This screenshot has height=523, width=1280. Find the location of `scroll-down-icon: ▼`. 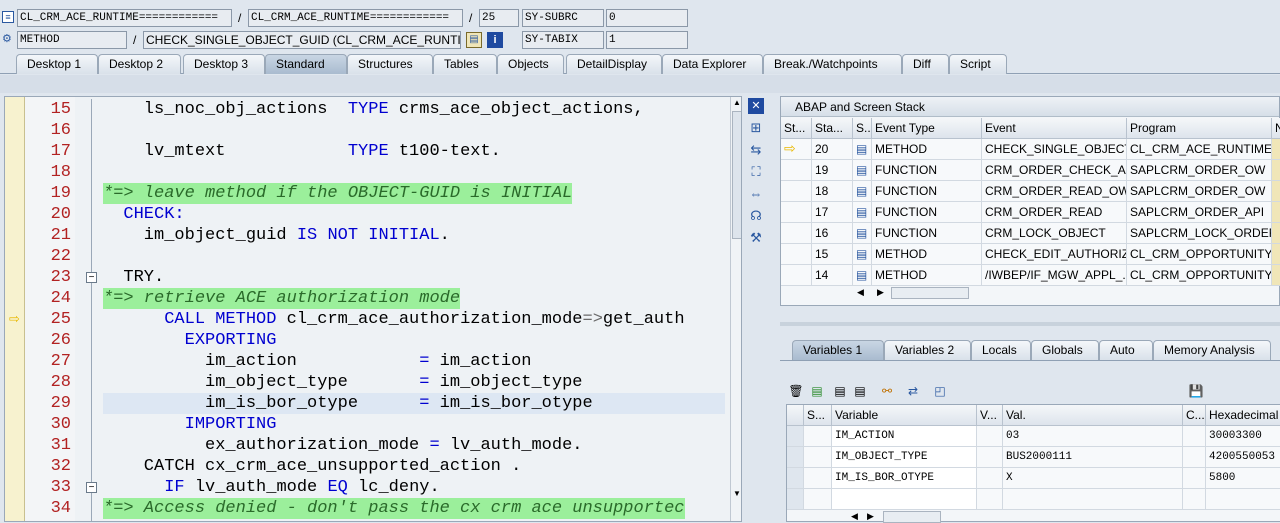

scroll-down-icon: ▼ is located at coordinates (736, 494).